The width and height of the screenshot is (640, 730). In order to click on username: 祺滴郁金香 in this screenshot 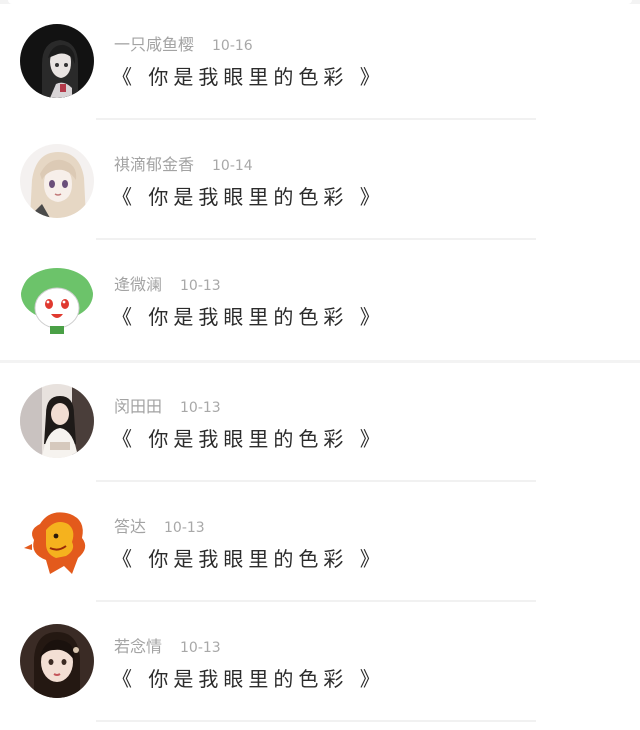, I will do `click(154, 164)`.